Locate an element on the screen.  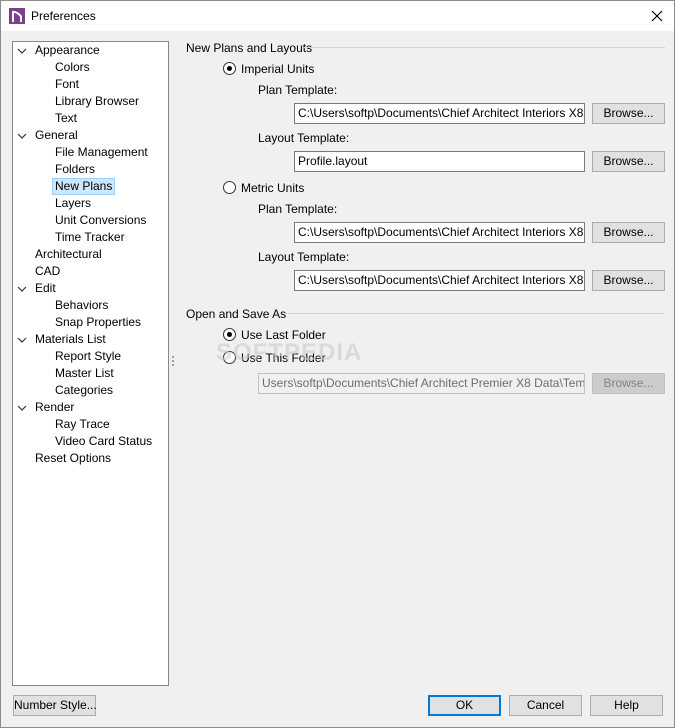
metric-plan-template-label: Plan Template: is located at coordinates (298, 209).